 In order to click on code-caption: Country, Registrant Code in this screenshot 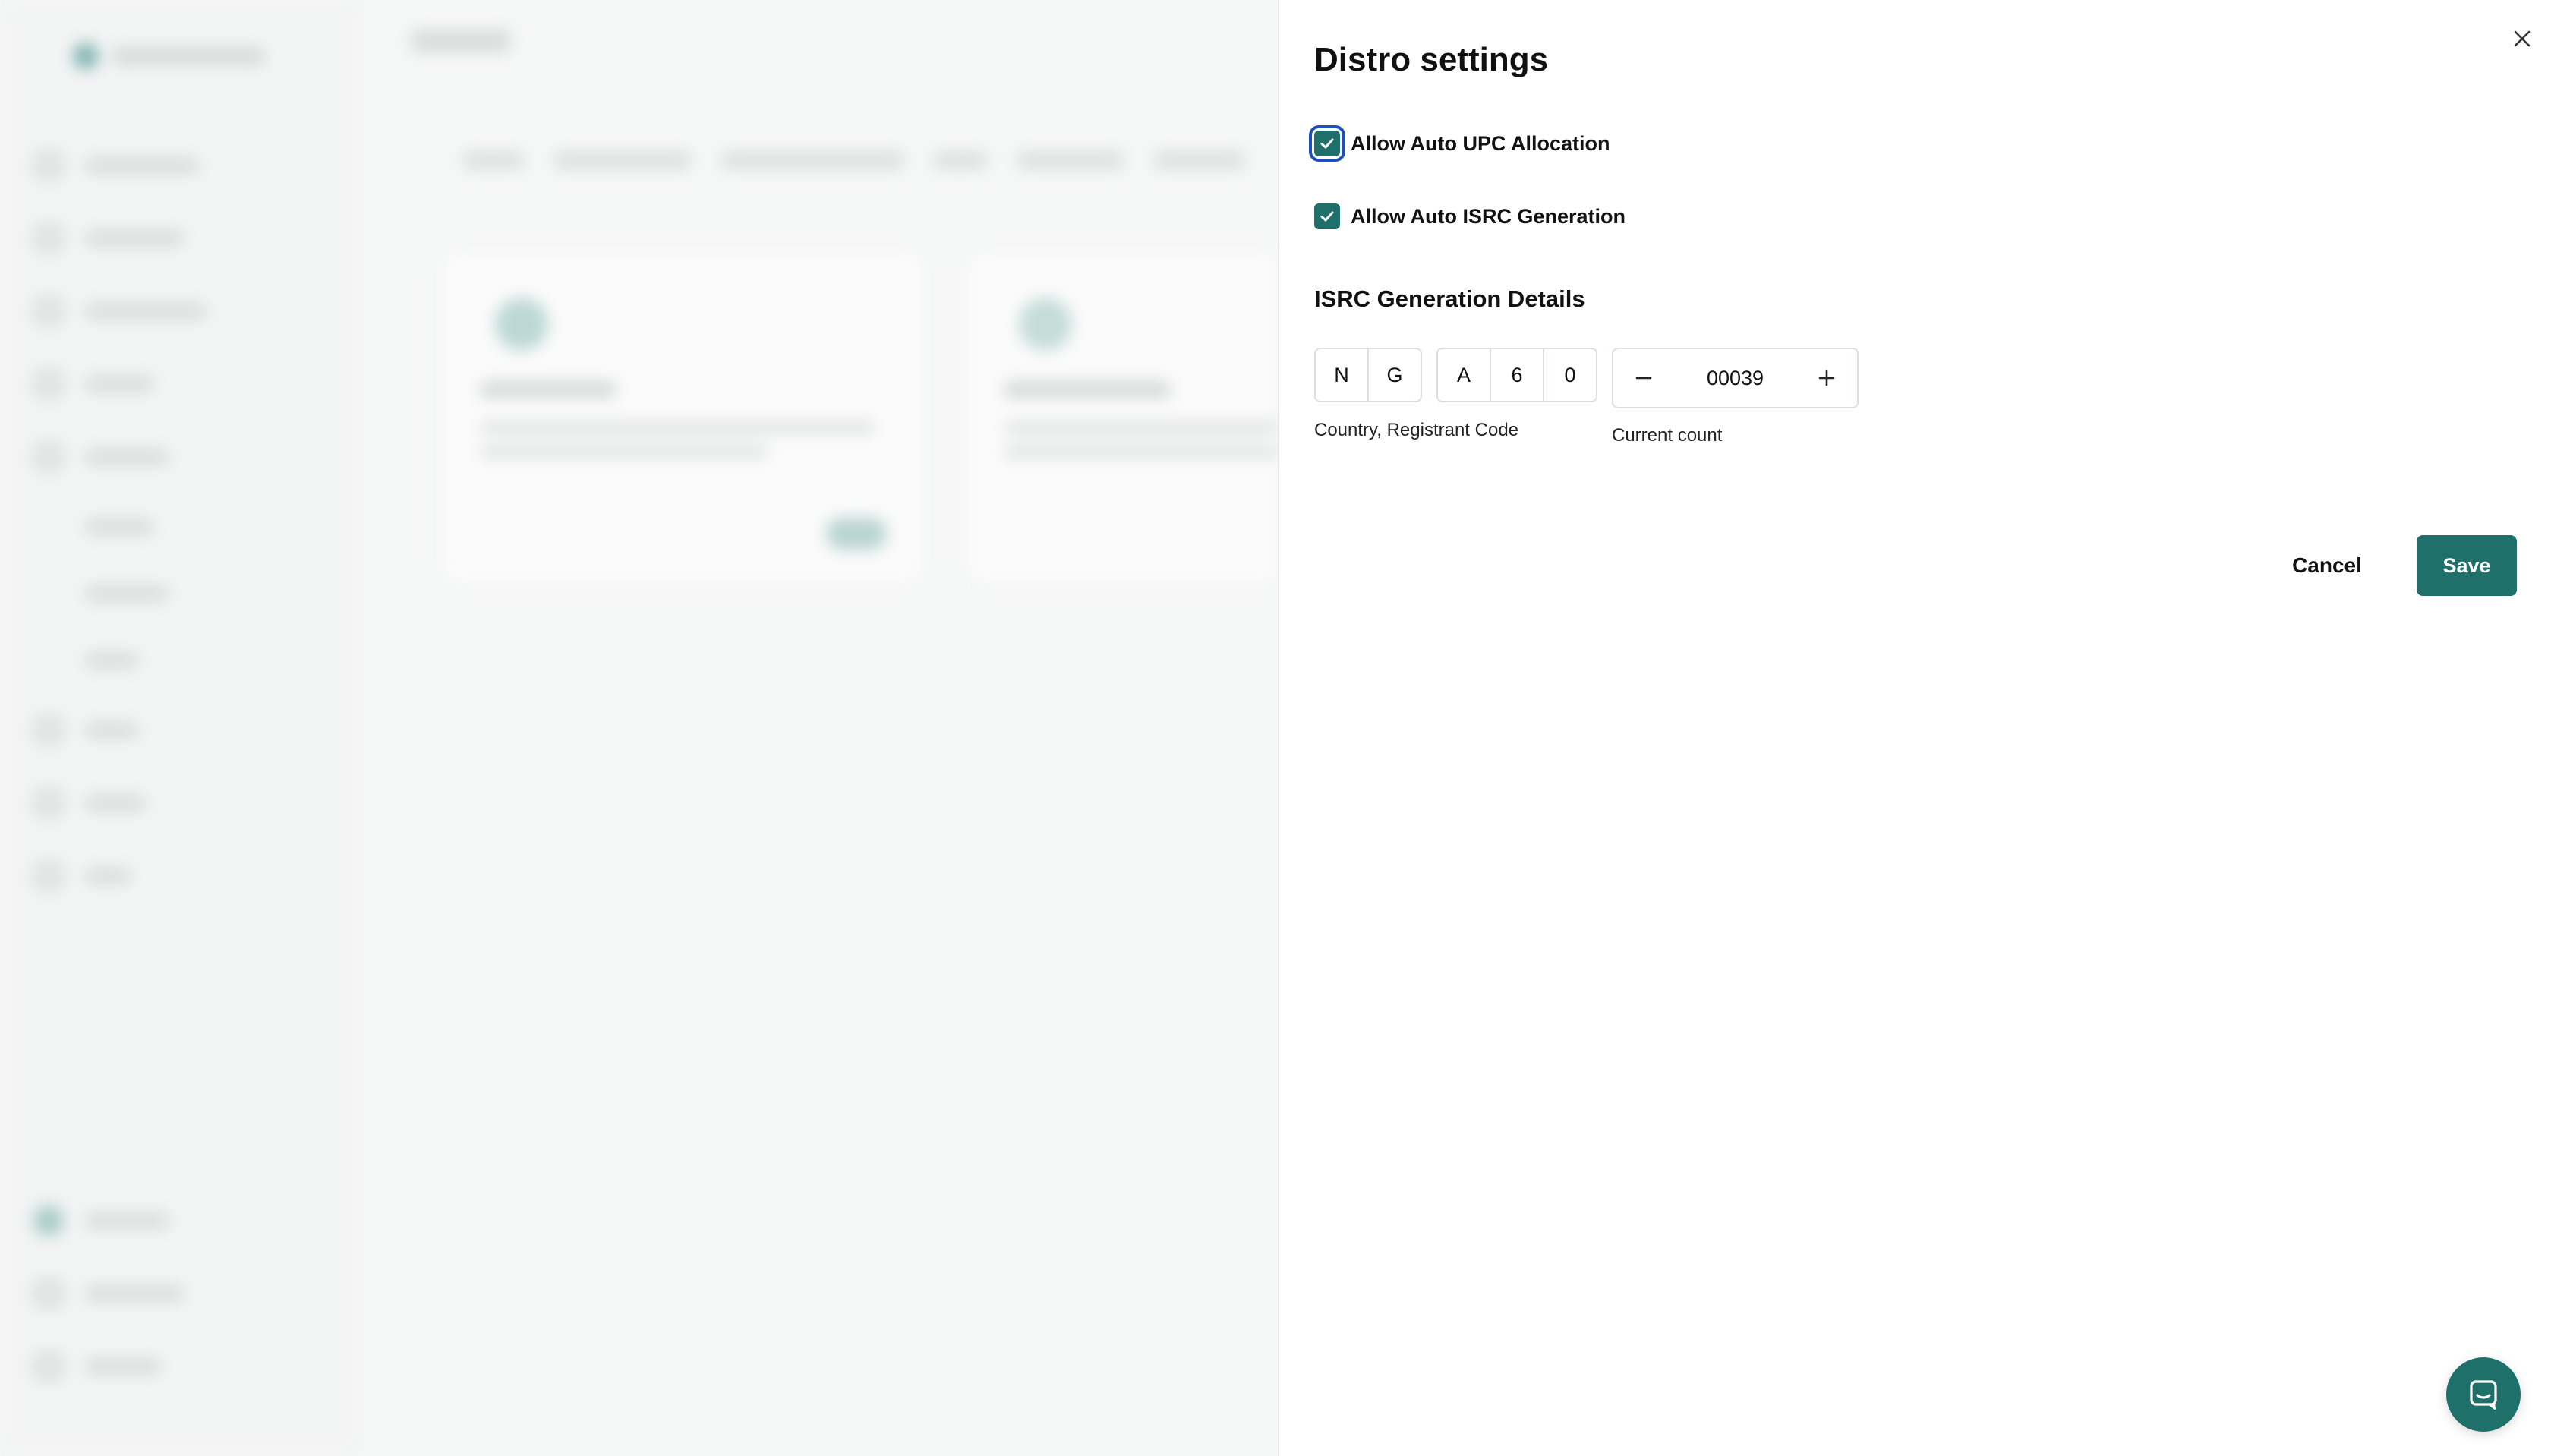, I will do `click(1416, 430)`.